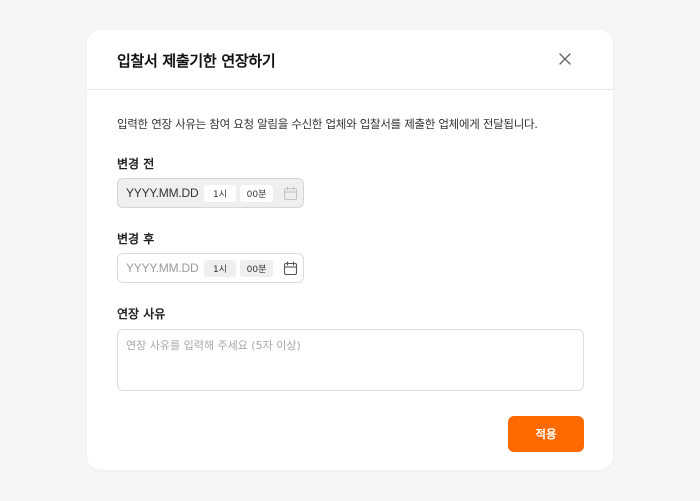 The height and width of the screenshot is (501, 700). I want to click on before-date-field: YYYY.MM.DD 1시 00분, so click(210, 193).